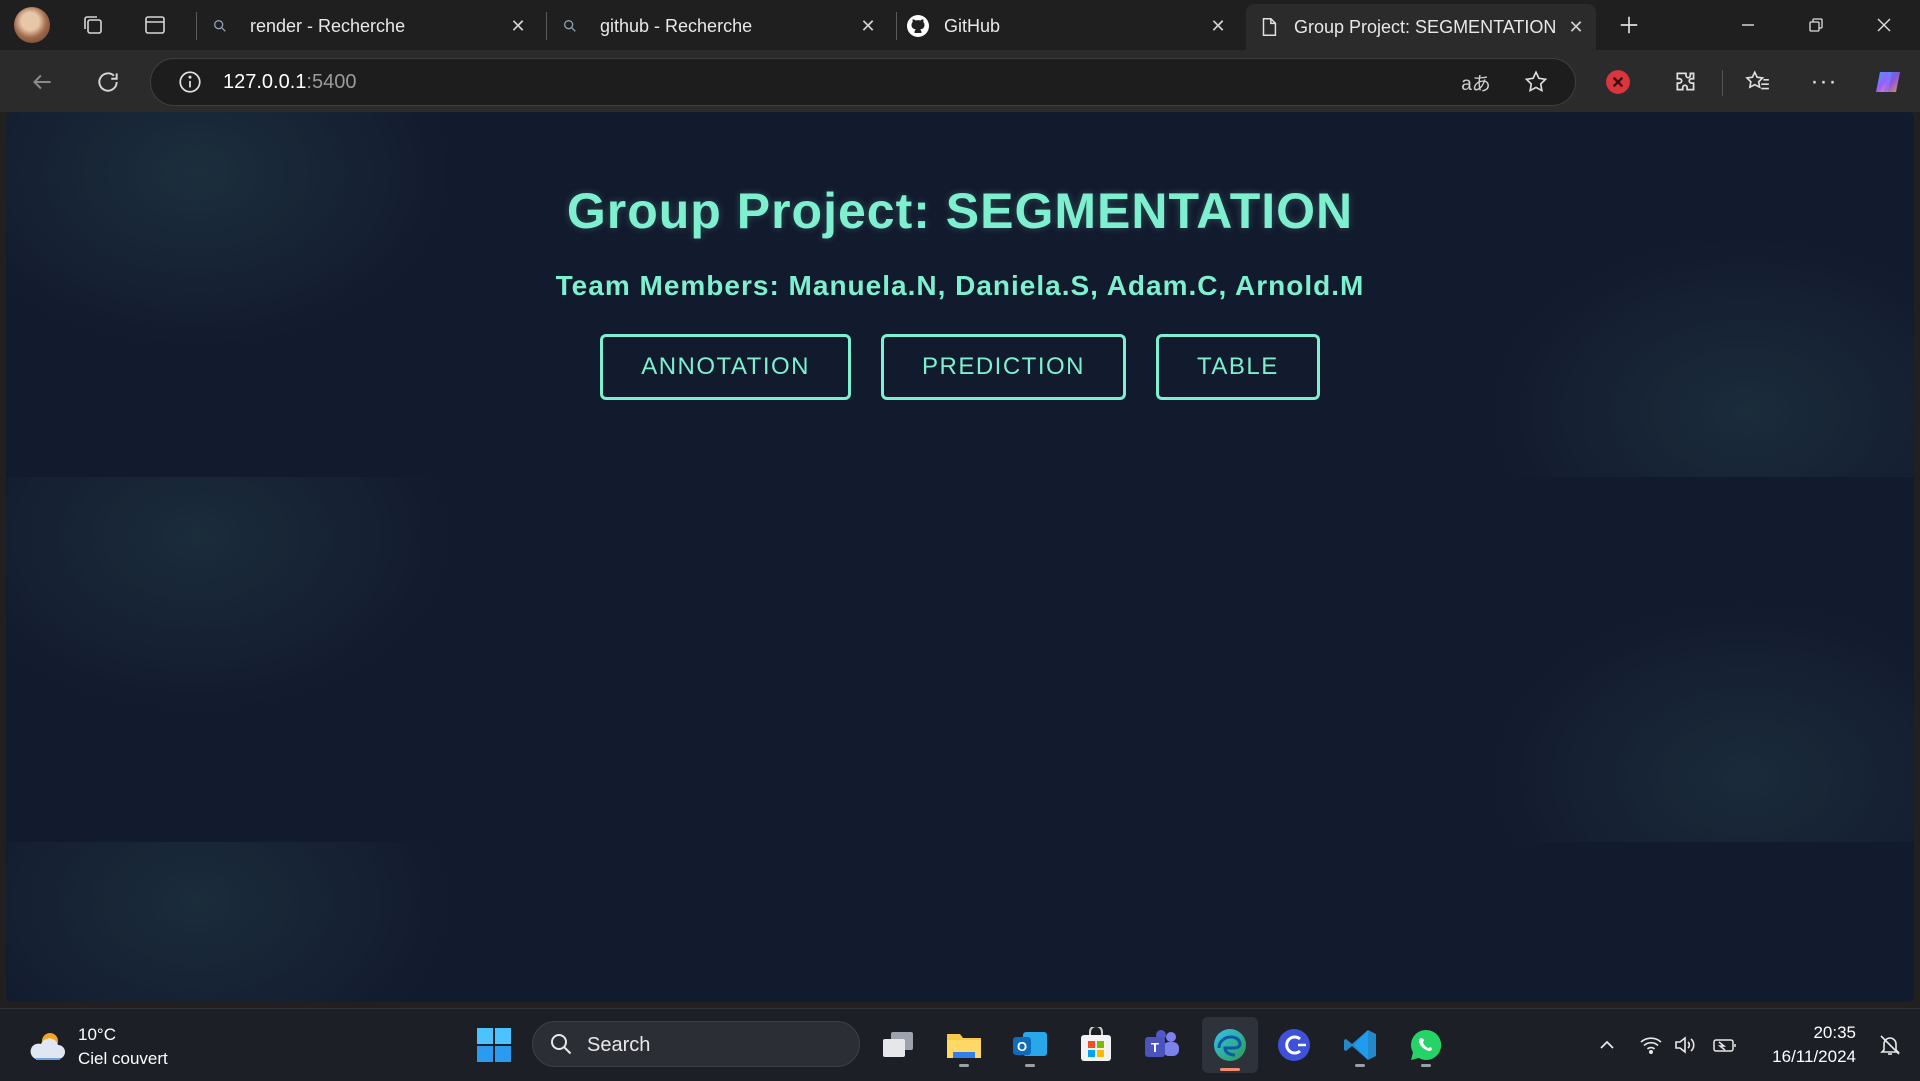 The image size is (1920, 1081). What do you see at coordinates (1686, 82) in the screenshot?
I see `extensions-icon` at bounding box center [1686, 82].